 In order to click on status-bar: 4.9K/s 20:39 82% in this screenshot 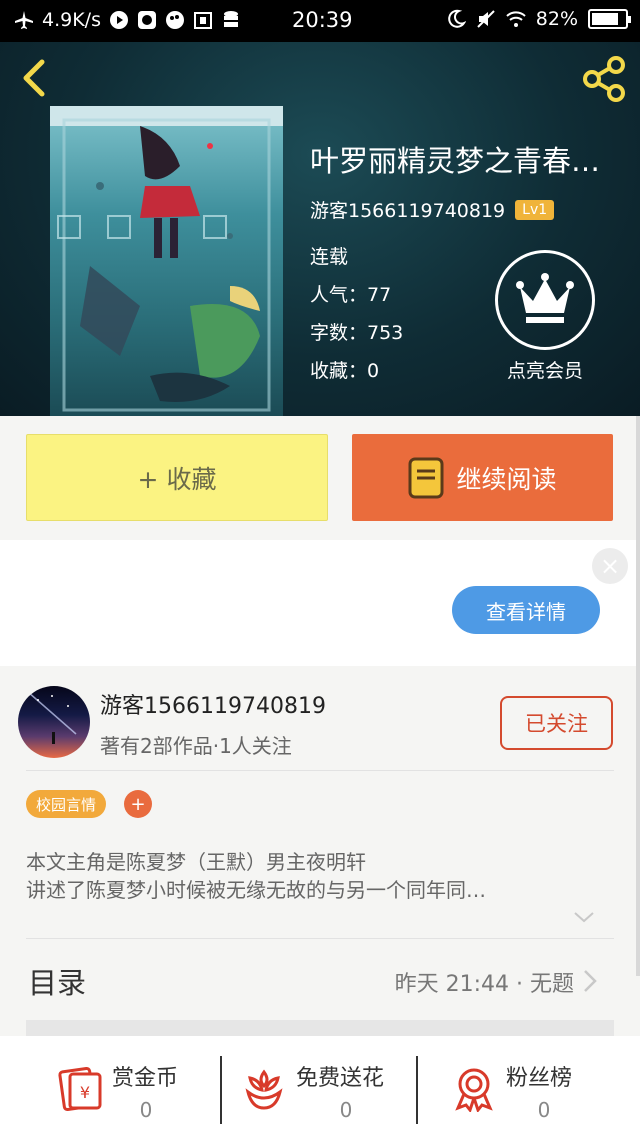, I will do `click(320, 21)`.